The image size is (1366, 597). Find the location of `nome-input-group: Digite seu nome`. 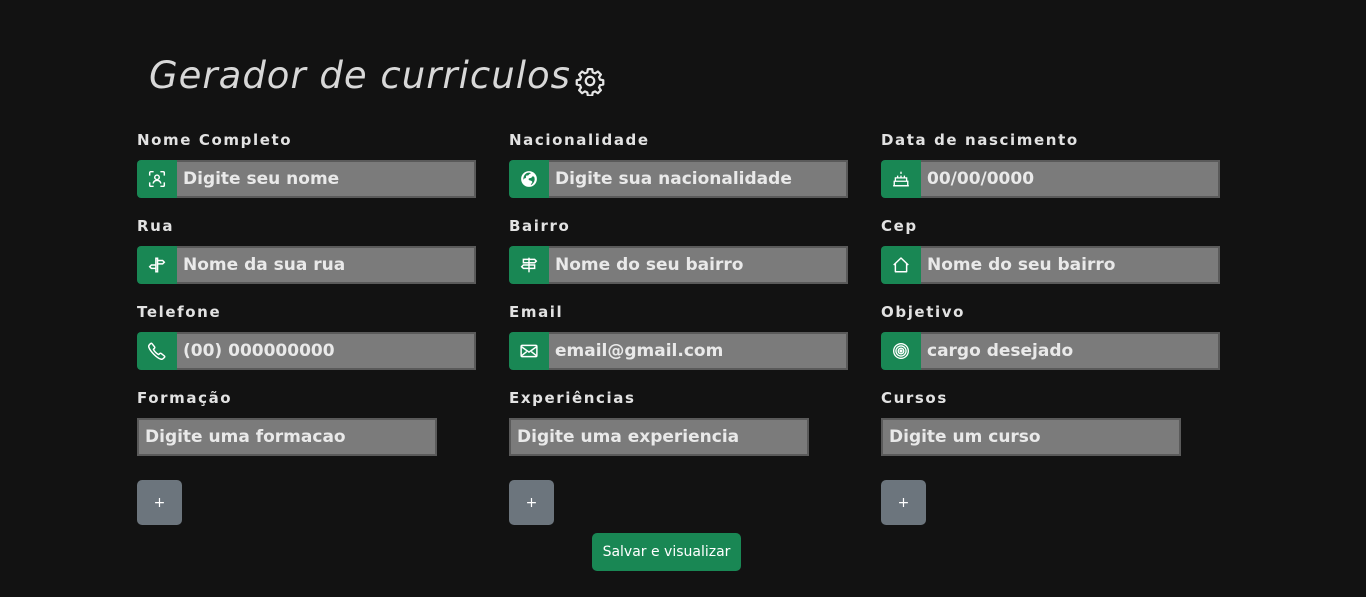

nome-input-group: Digite seu nome is located at coordinates (306, 179).